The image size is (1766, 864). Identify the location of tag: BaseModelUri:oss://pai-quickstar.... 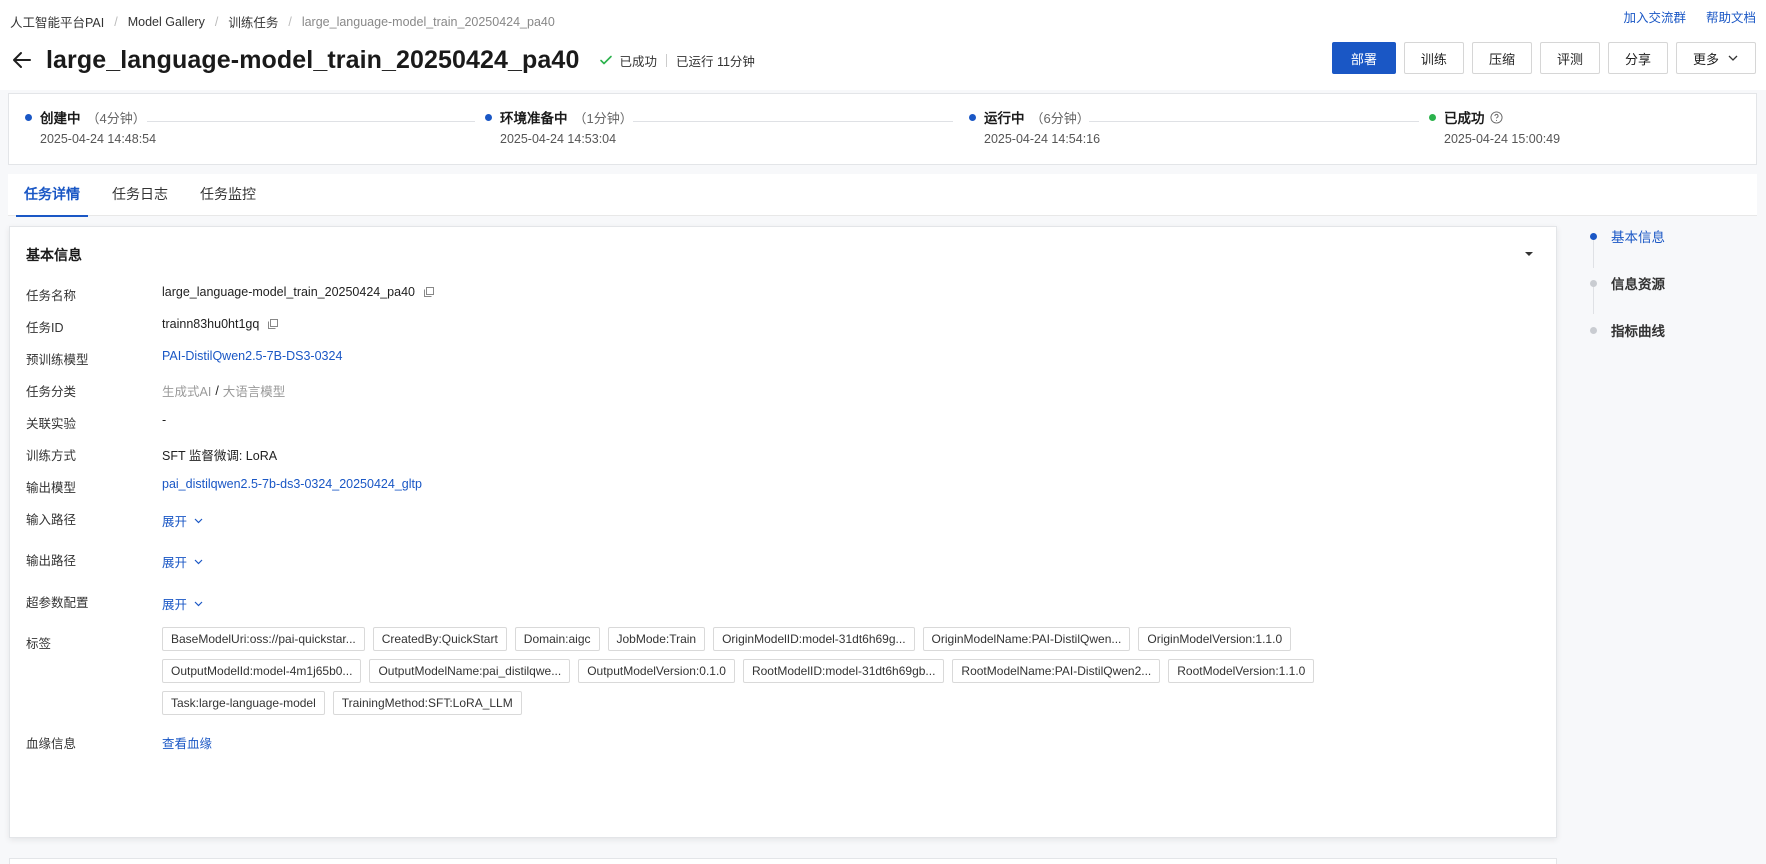
(263, 639).